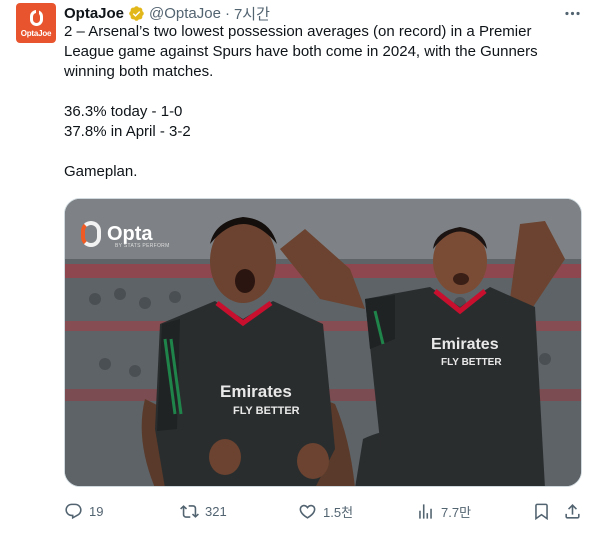 This screenshot has width=598, height=534. Describe the element at coordinates (471, 362) in the screenshot. I see `shirt-slogan-right: FLY BETTER` at that location.